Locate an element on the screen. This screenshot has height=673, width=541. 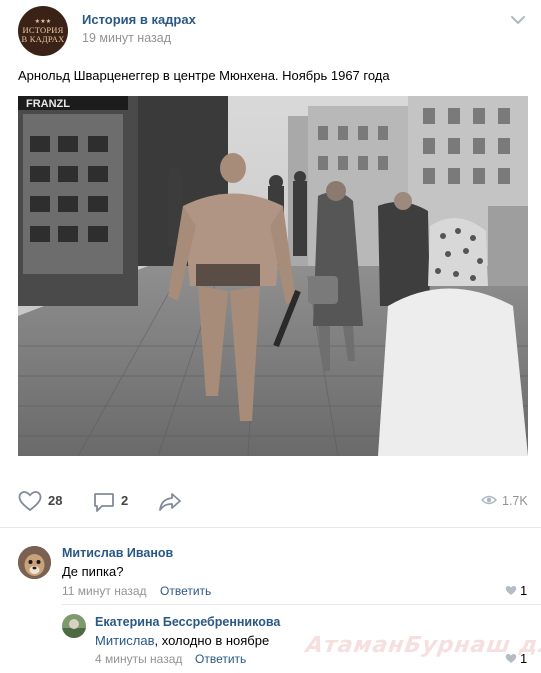
reply-reply-button: Ответить is located at coordinates (220, 659).